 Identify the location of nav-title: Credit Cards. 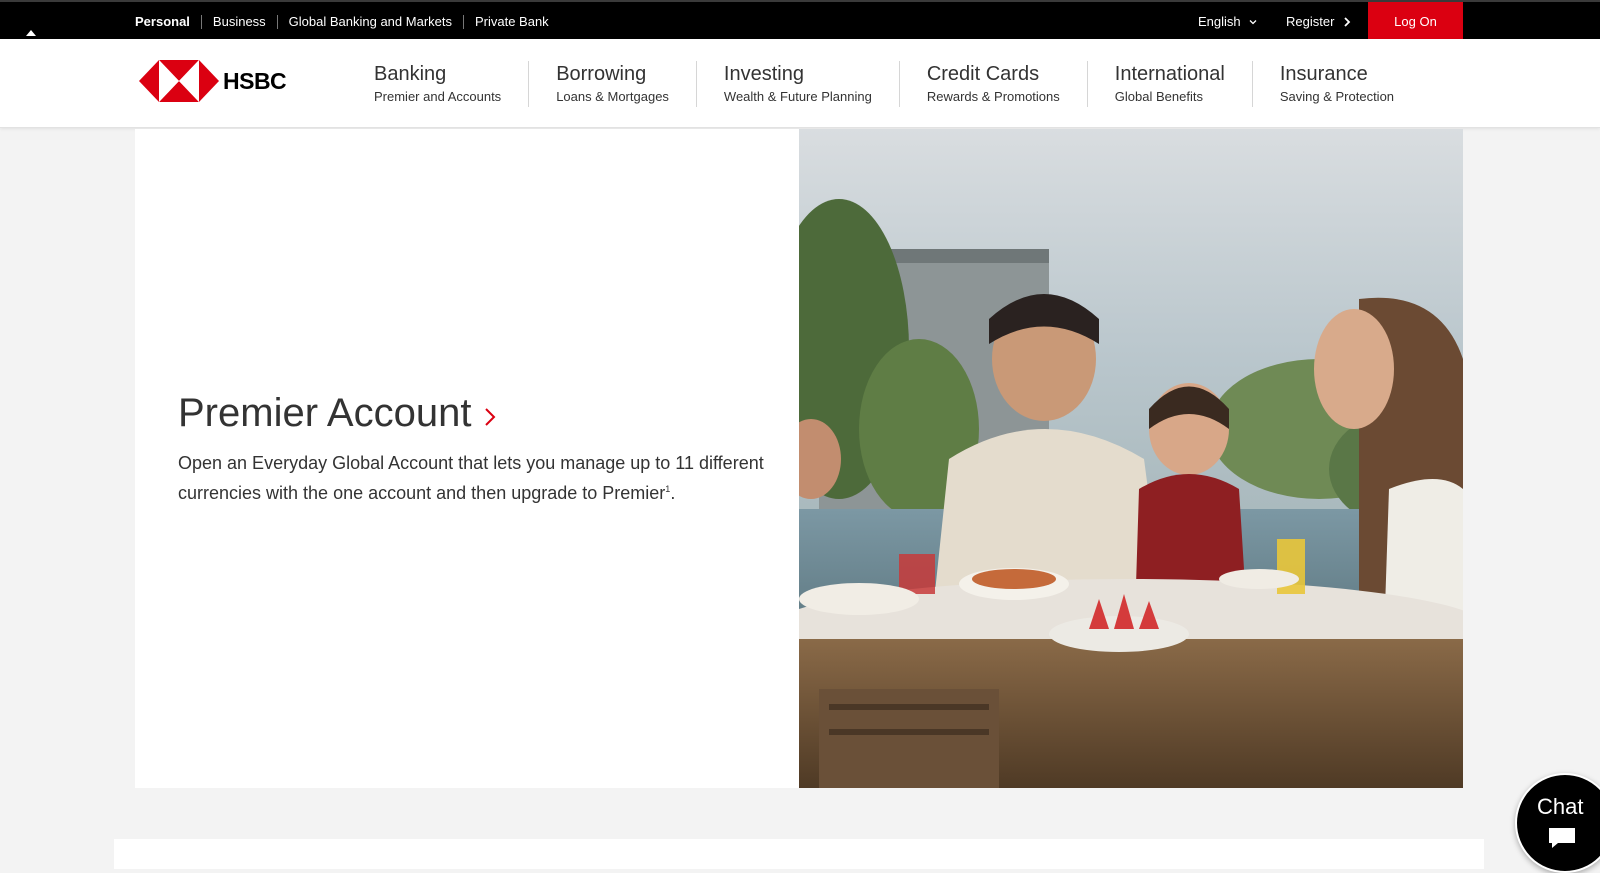
(983, 73).